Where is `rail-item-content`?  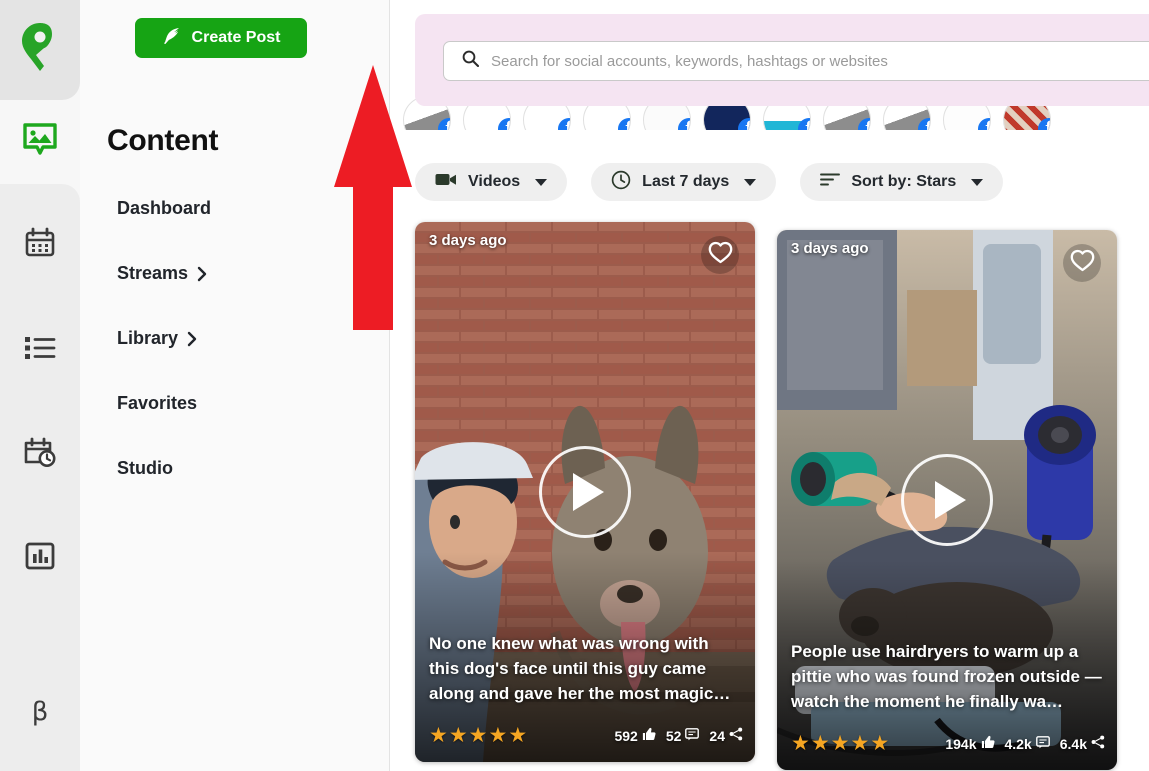
rail-item-content is located at coordinates (40, 141).